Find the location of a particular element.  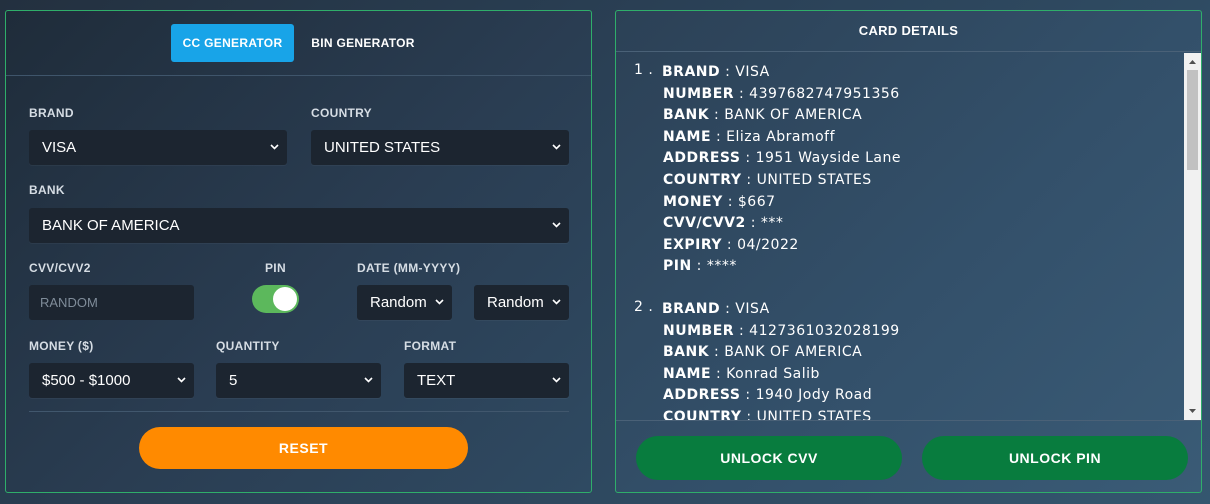

pin-label: PIN is located at coordinates (275, 268).